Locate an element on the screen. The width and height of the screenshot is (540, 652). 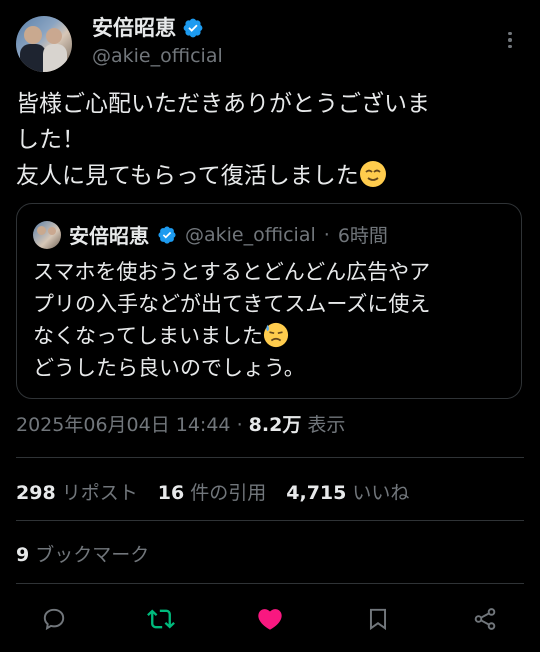
repost-icon is located at coordinates (161, 619).